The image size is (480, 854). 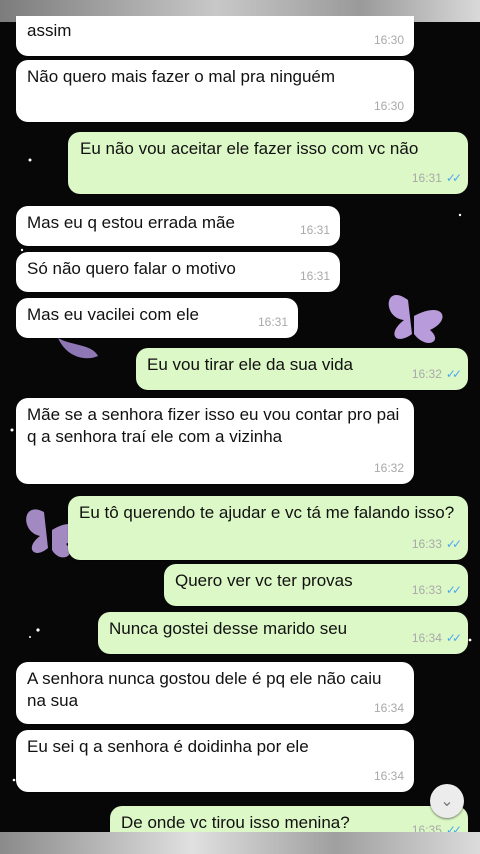 I want to click on message-incoming: Mas eu q estou errada mãe 16:31, so click(x=178, y=226).